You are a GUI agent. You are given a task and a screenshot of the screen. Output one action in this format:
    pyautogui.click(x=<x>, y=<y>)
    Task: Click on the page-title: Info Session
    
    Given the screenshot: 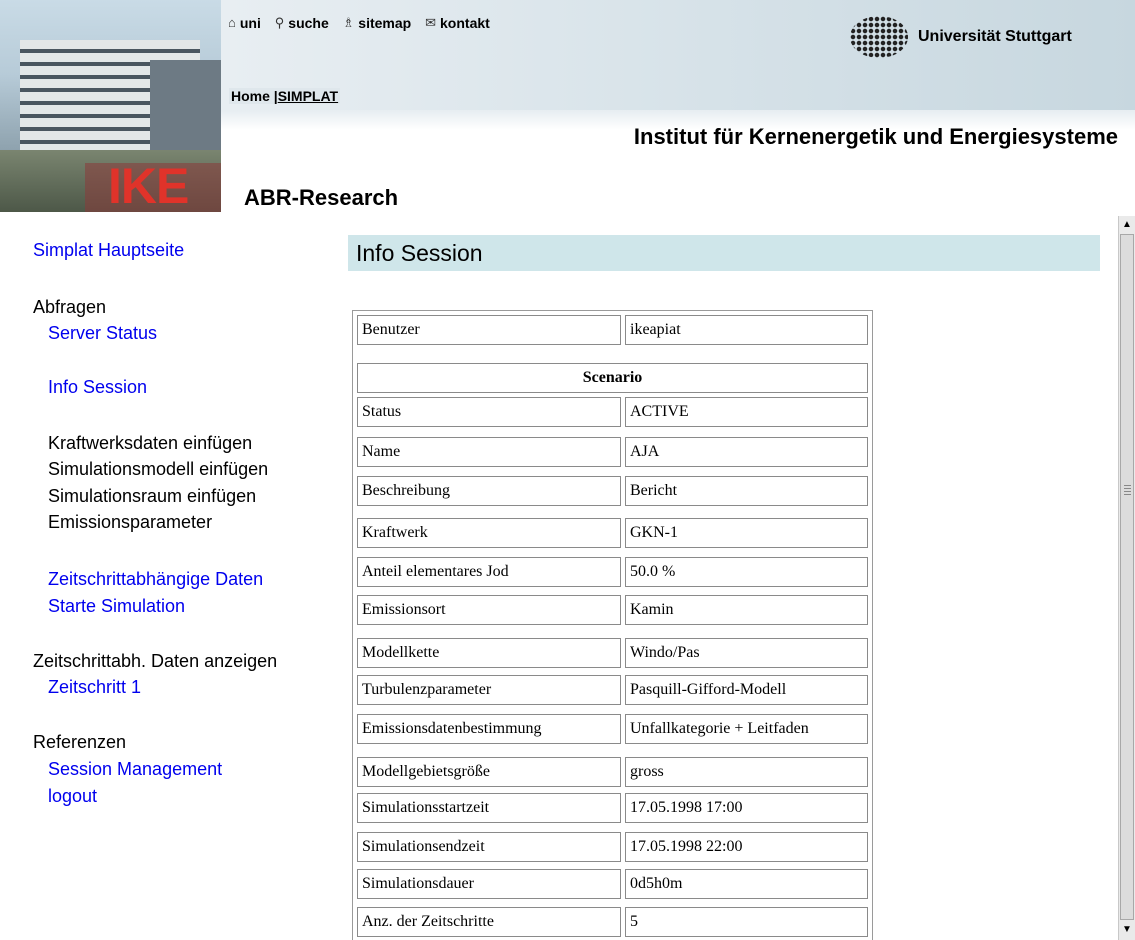 What is the action you would take?
    pyautogui.click(x=724, y=253)
    